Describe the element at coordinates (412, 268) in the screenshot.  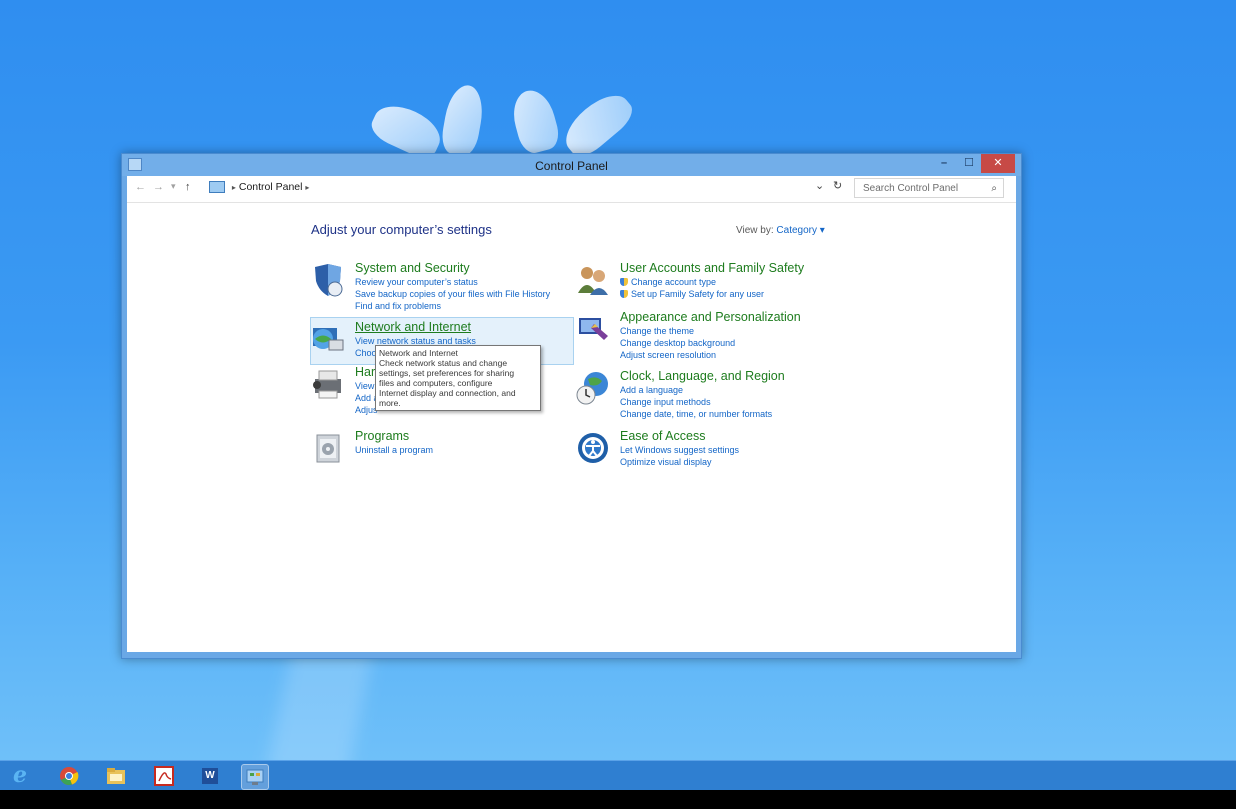
I see `category-title: System and Security` at that location.